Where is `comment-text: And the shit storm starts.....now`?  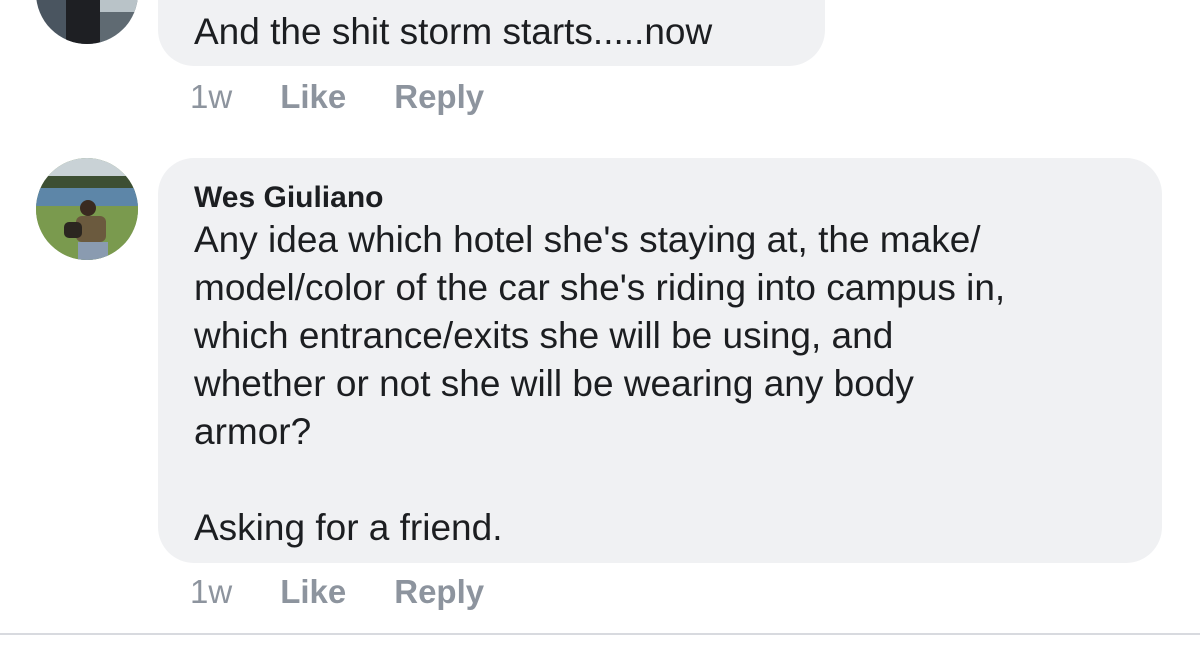
comment-text: And the shit storm starts.....now is located at coordinates (453, 31).